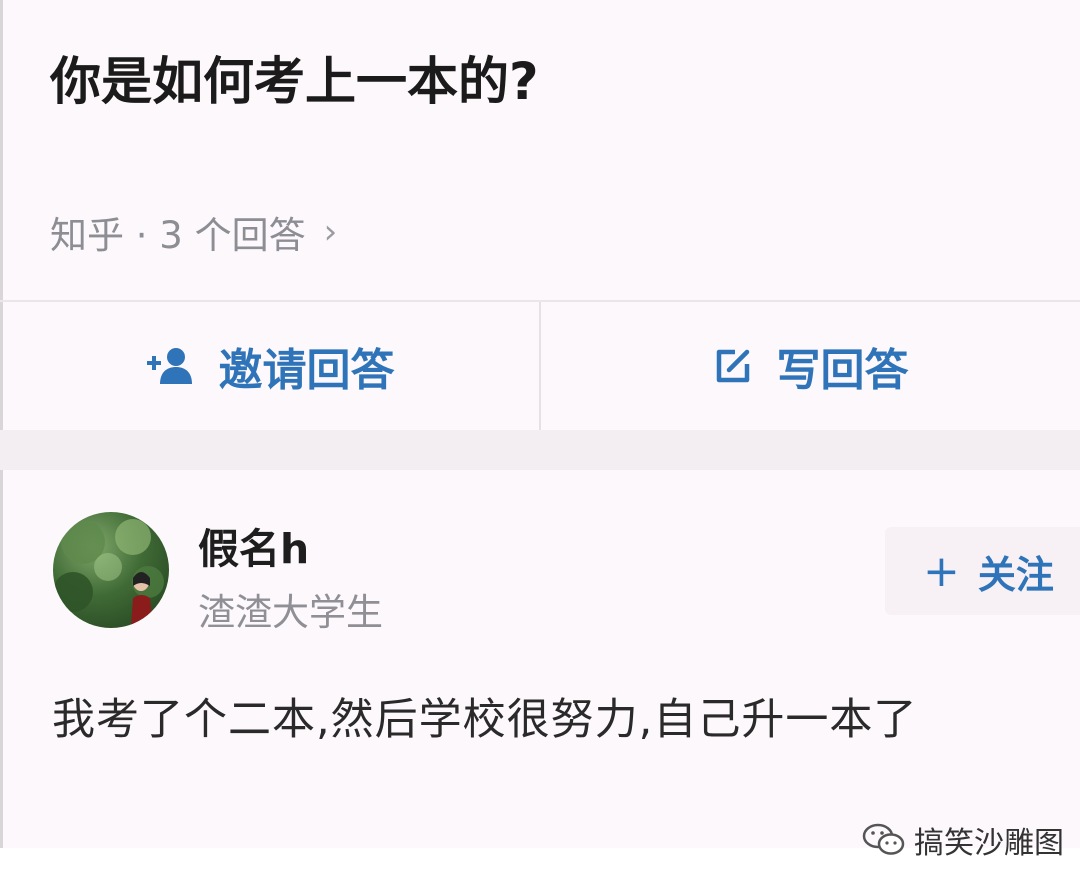 The width and height of the screenshot is (1080, 886). Describe the element at coordinates (111, 570) in the screenshot. I see `avatar` at that location.